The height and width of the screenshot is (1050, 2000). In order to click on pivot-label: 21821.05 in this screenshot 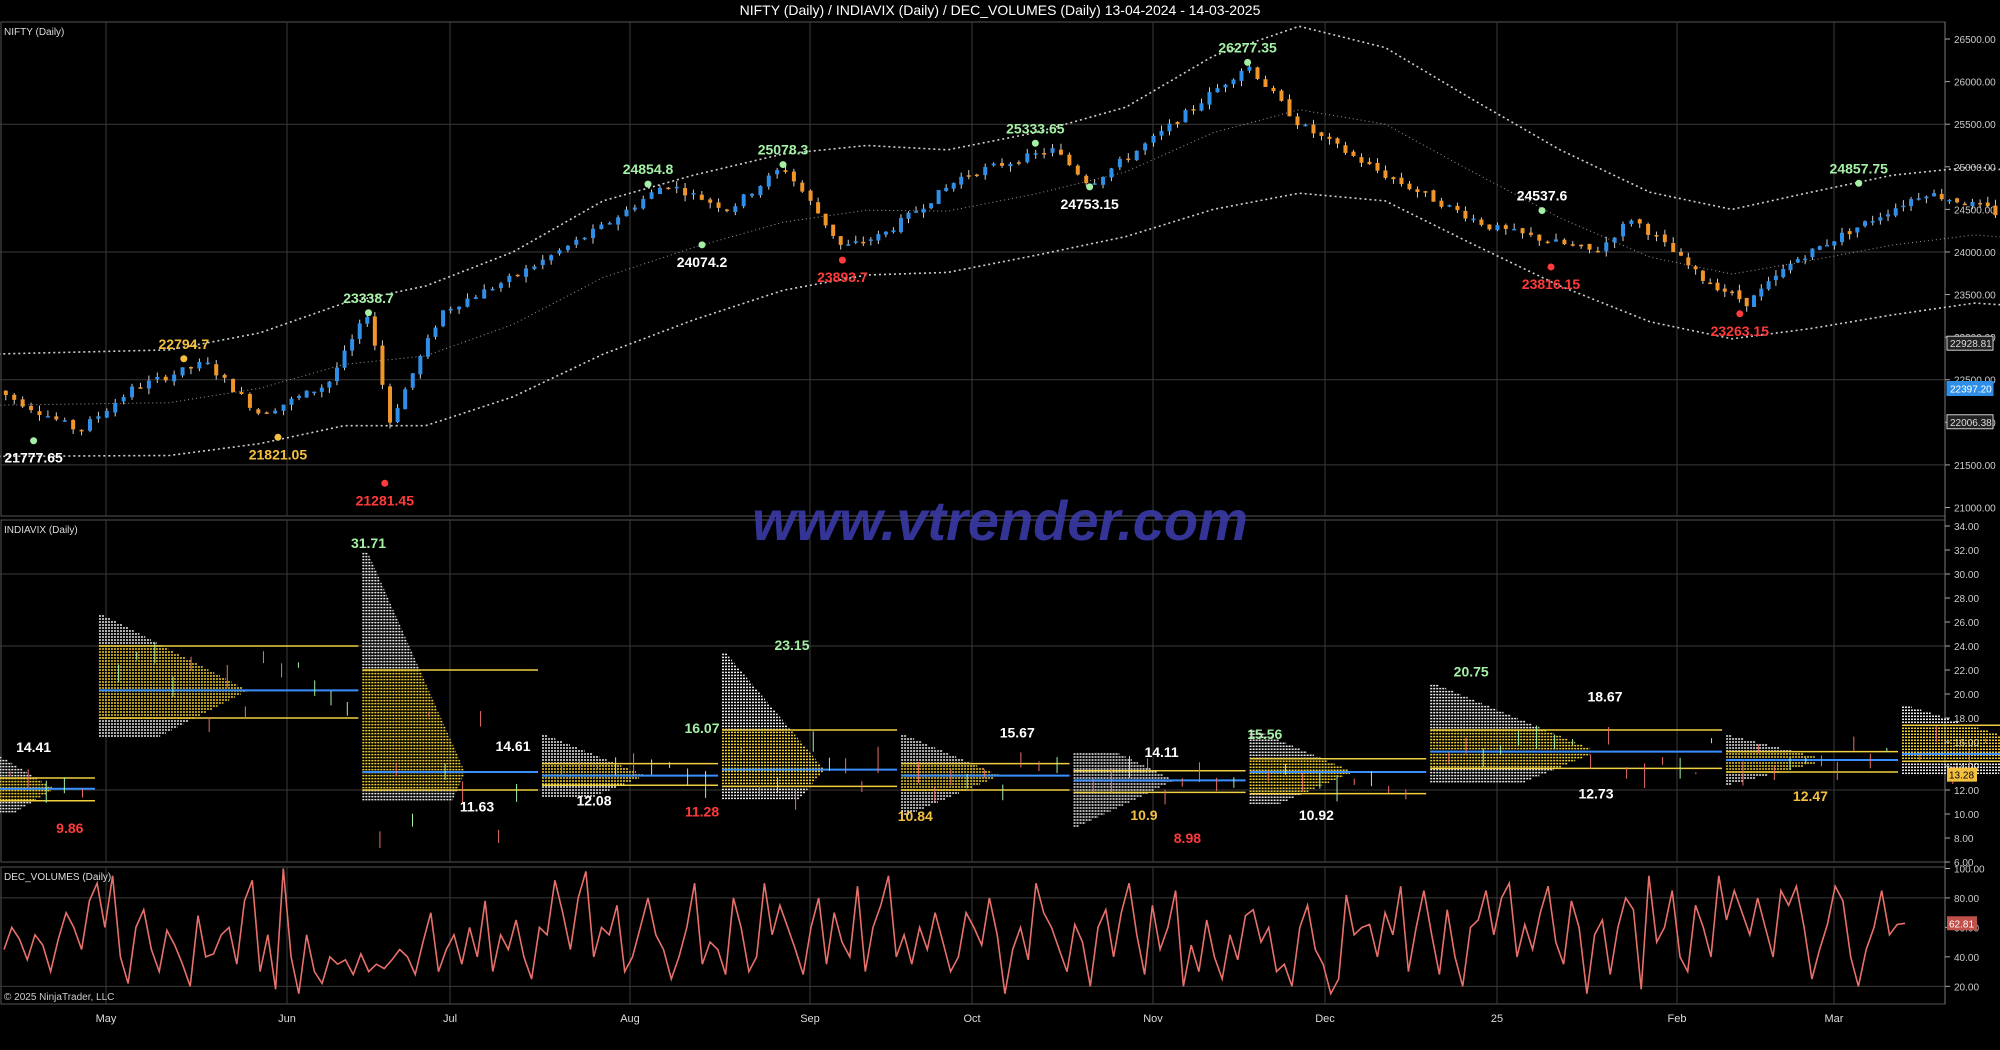, I will do `click(278, 454)`.